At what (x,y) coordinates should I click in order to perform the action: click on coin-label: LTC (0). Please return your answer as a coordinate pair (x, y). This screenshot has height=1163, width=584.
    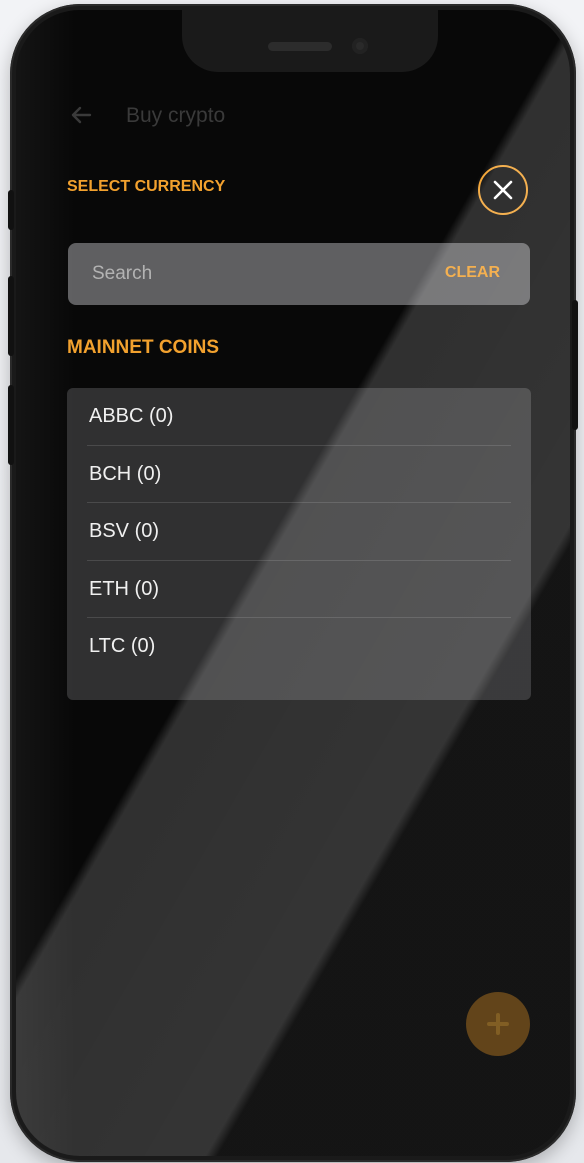
    Looking at the image, I should click on (122, 646).